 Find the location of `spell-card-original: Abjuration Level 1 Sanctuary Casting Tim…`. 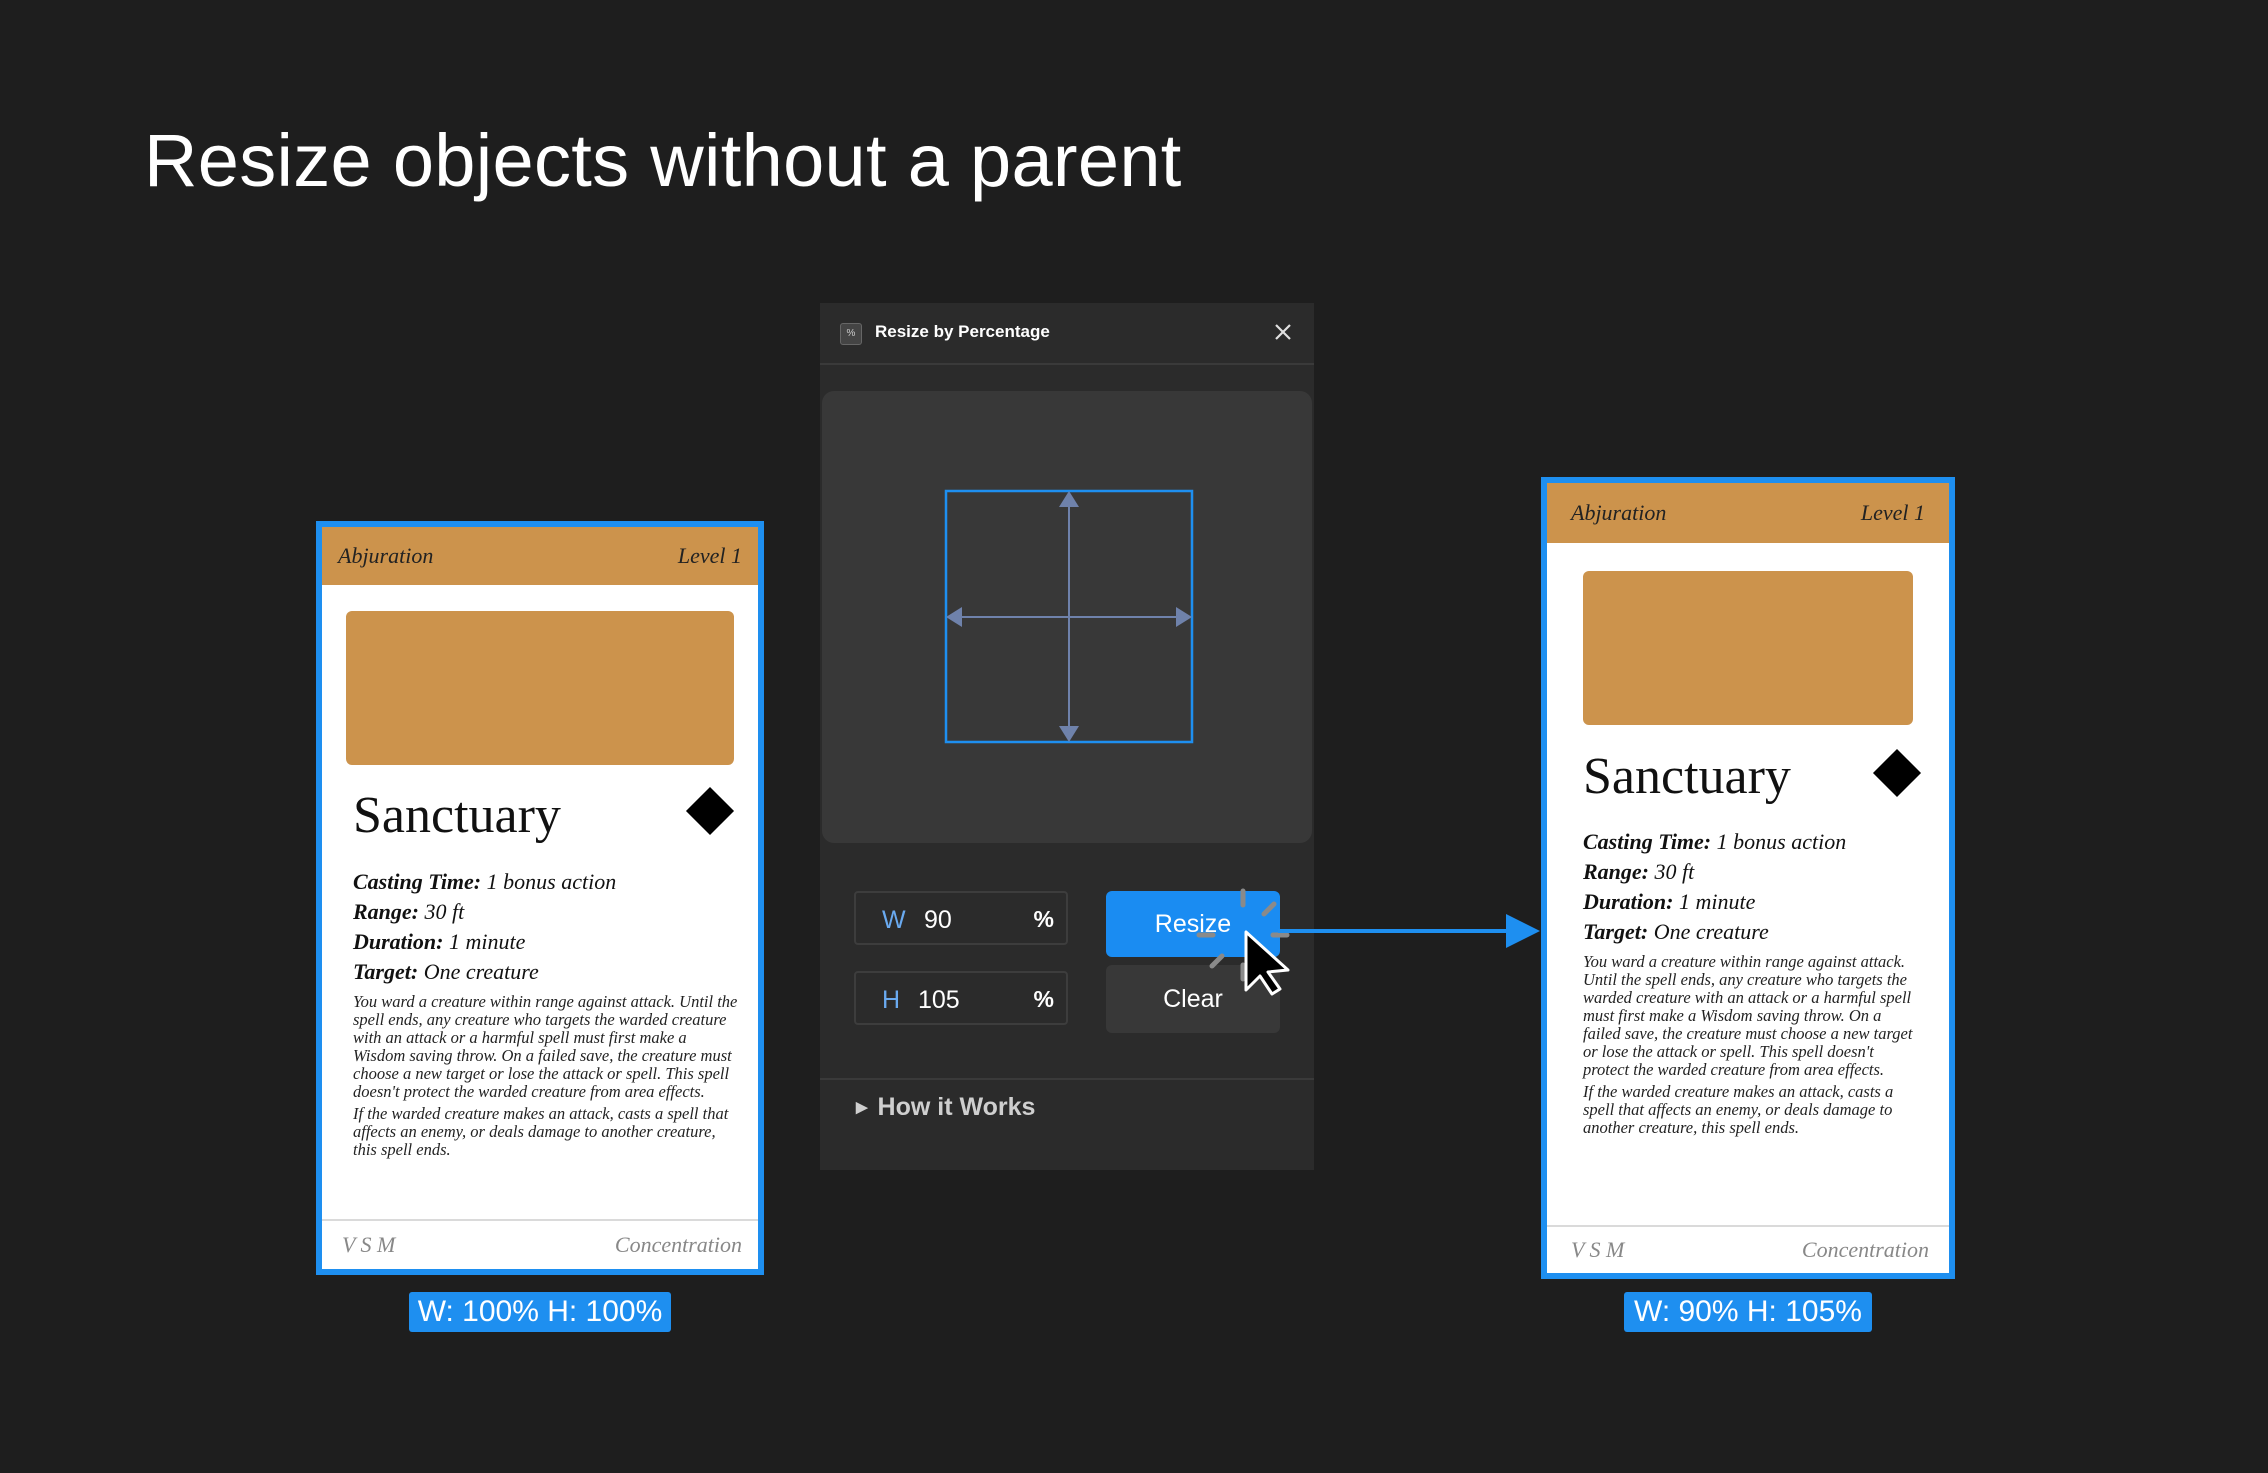

spell-card-original: Abjuration Level 1 Sanctuary Casting Tim… is located at coordinates (540, 898).